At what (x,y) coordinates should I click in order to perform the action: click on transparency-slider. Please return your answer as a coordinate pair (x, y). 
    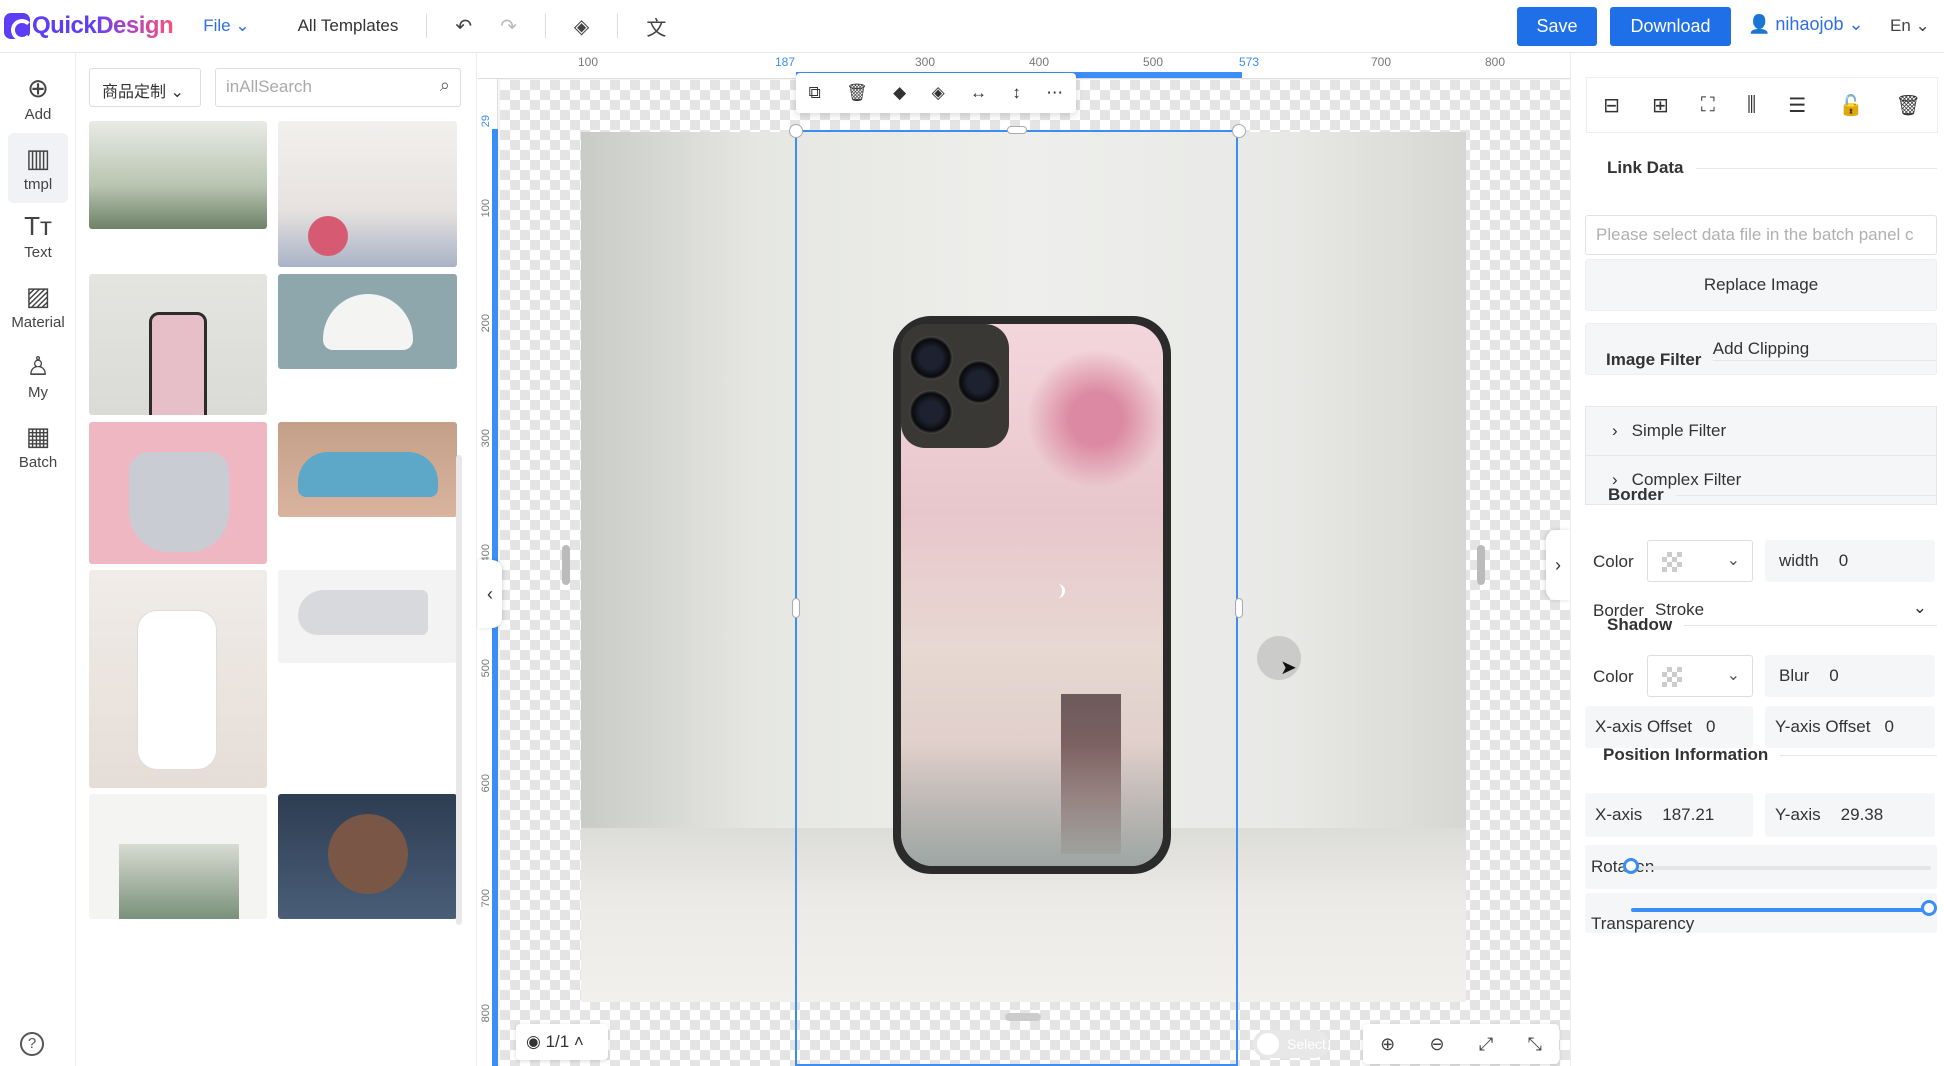
    Looking at the image, I should click on (1781, 910).